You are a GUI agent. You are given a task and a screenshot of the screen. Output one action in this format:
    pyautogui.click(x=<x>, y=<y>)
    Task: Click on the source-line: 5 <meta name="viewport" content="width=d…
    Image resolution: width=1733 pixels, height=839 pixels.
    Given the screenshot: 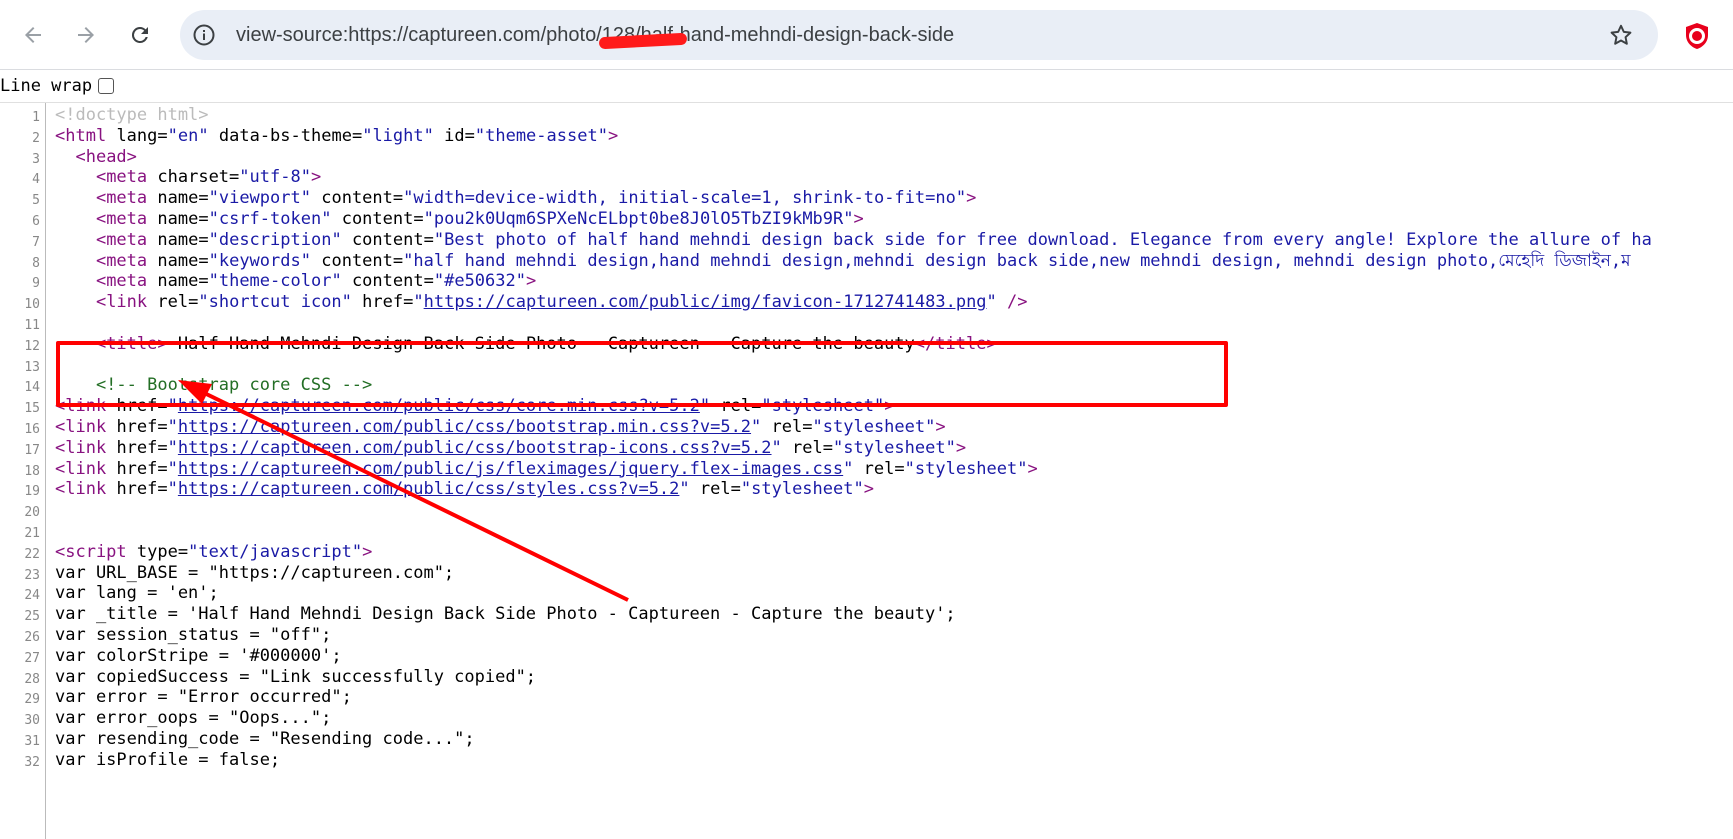 What is the action you would take?
    pyautogui.click(x=866, y=198)
    